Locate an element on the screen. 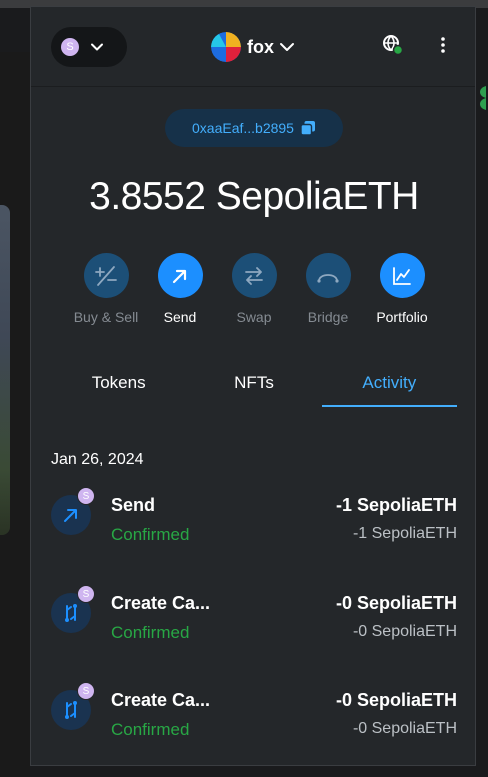 This screenshot has height=777, width=488. action-label: Send is located at coordinates (180, 317).